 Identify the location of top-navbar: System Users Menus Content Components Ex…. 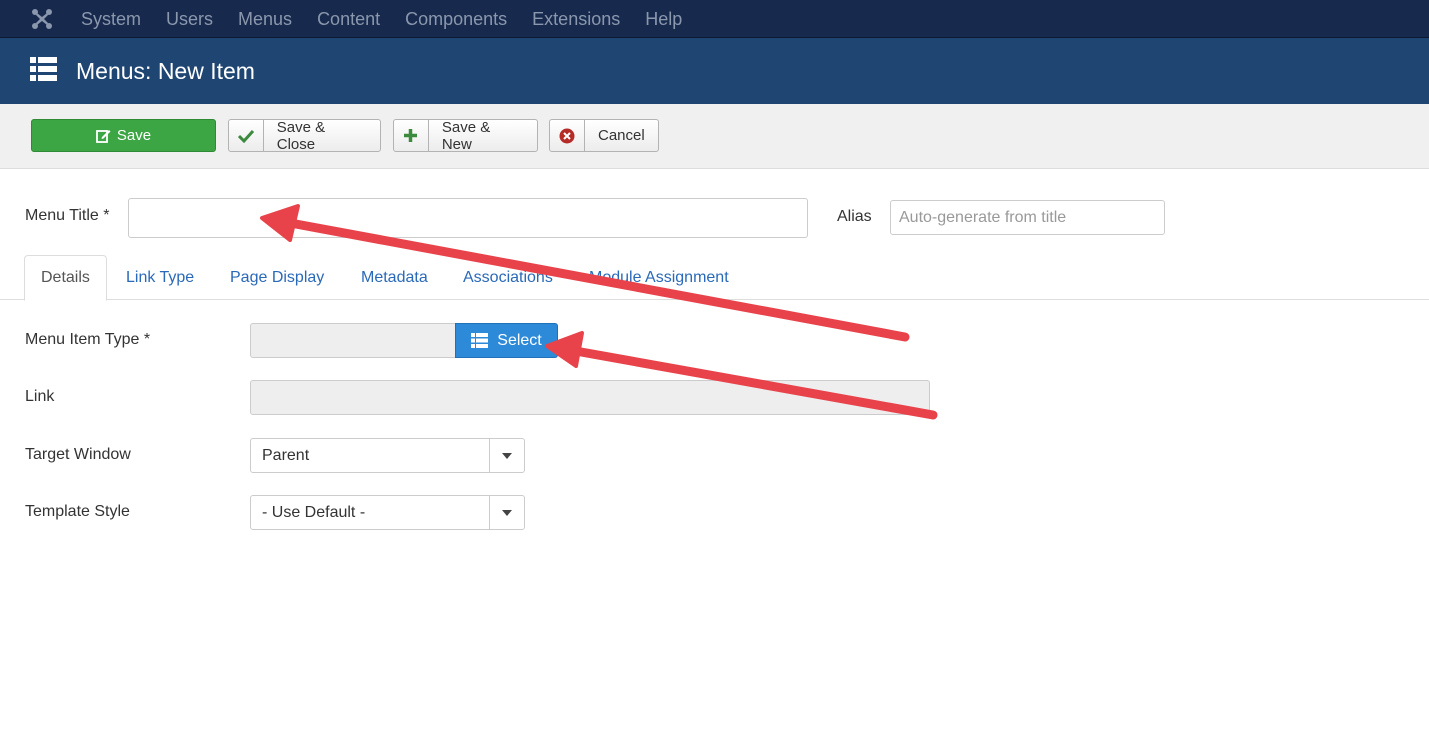
(714, 19).